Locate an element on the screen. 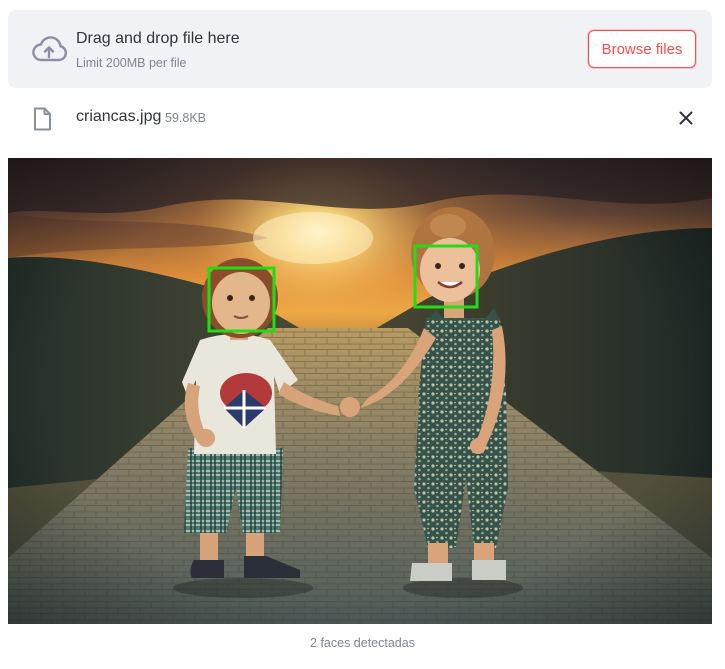 The image size is (725, 669). file-icon is located at coordinates (42, 119).